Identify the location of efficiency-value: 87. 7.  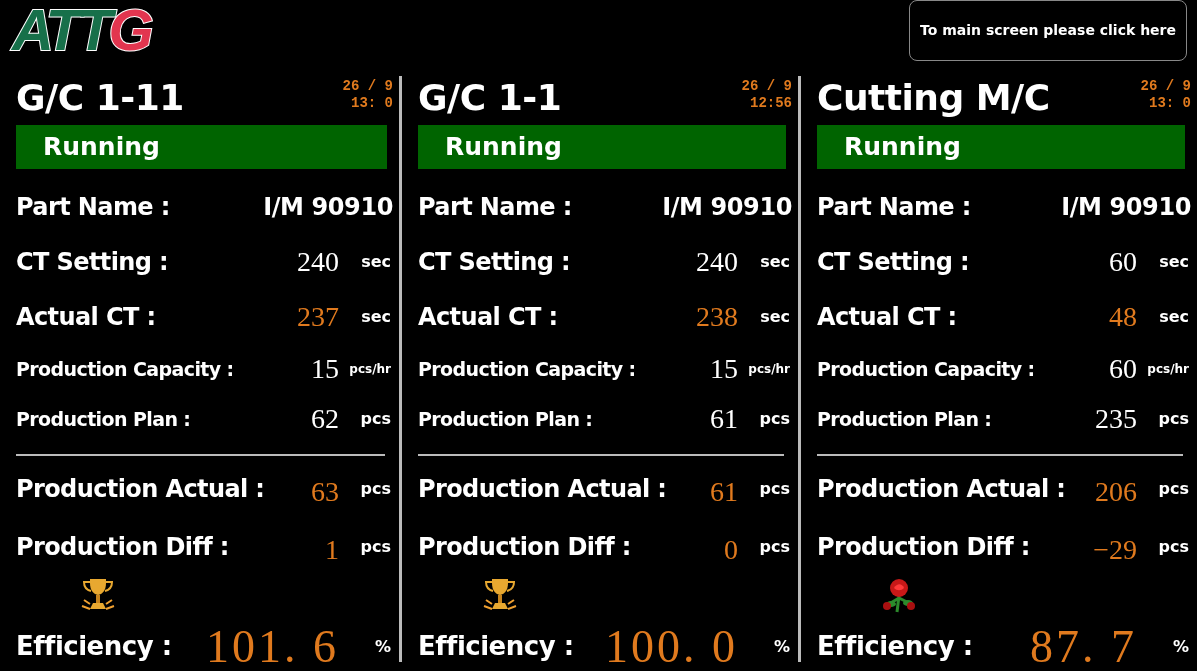
(1083, 645).